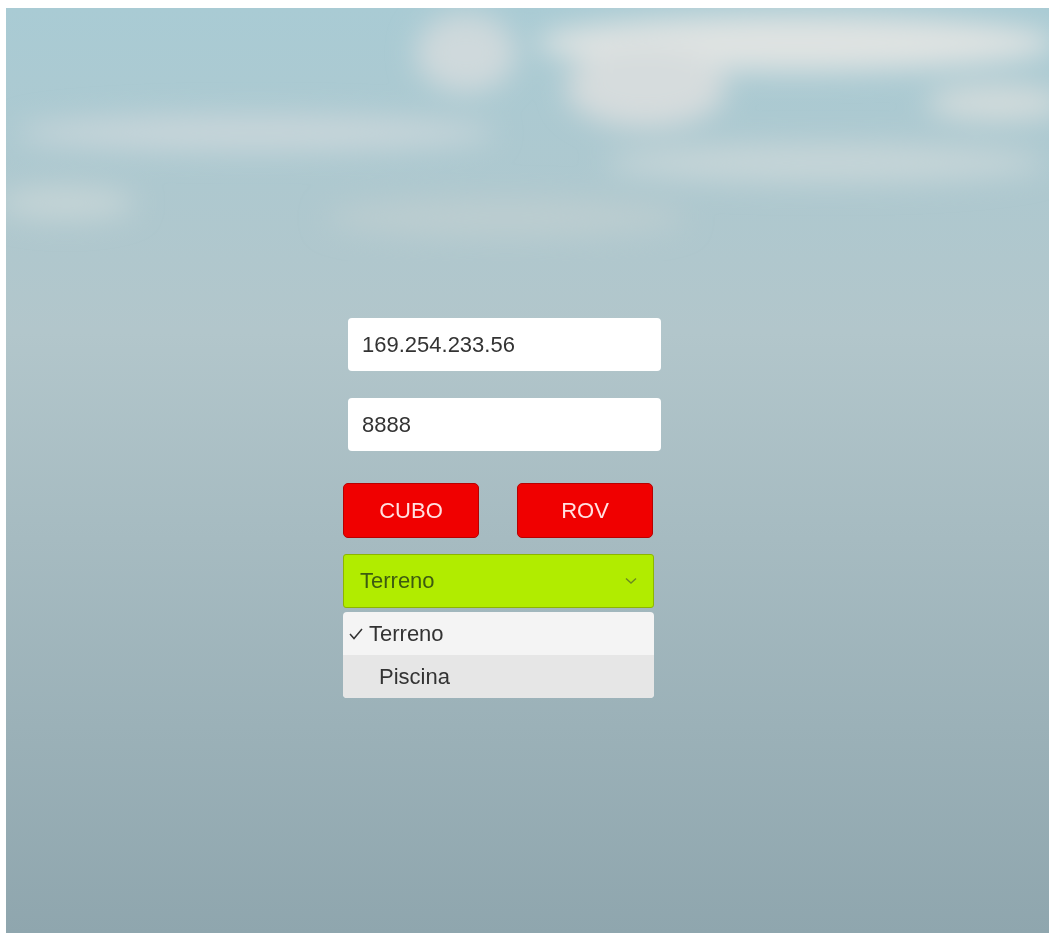 The height and width of the screenshot is (933, 1049). Describe the element at coordinates (498, 633) in the screenshot. I see `dropdown-option: Terreno` at that location.